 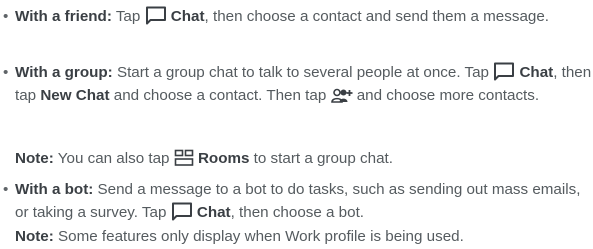 I want to click on add-people-icon, so click(x=341, y=96).